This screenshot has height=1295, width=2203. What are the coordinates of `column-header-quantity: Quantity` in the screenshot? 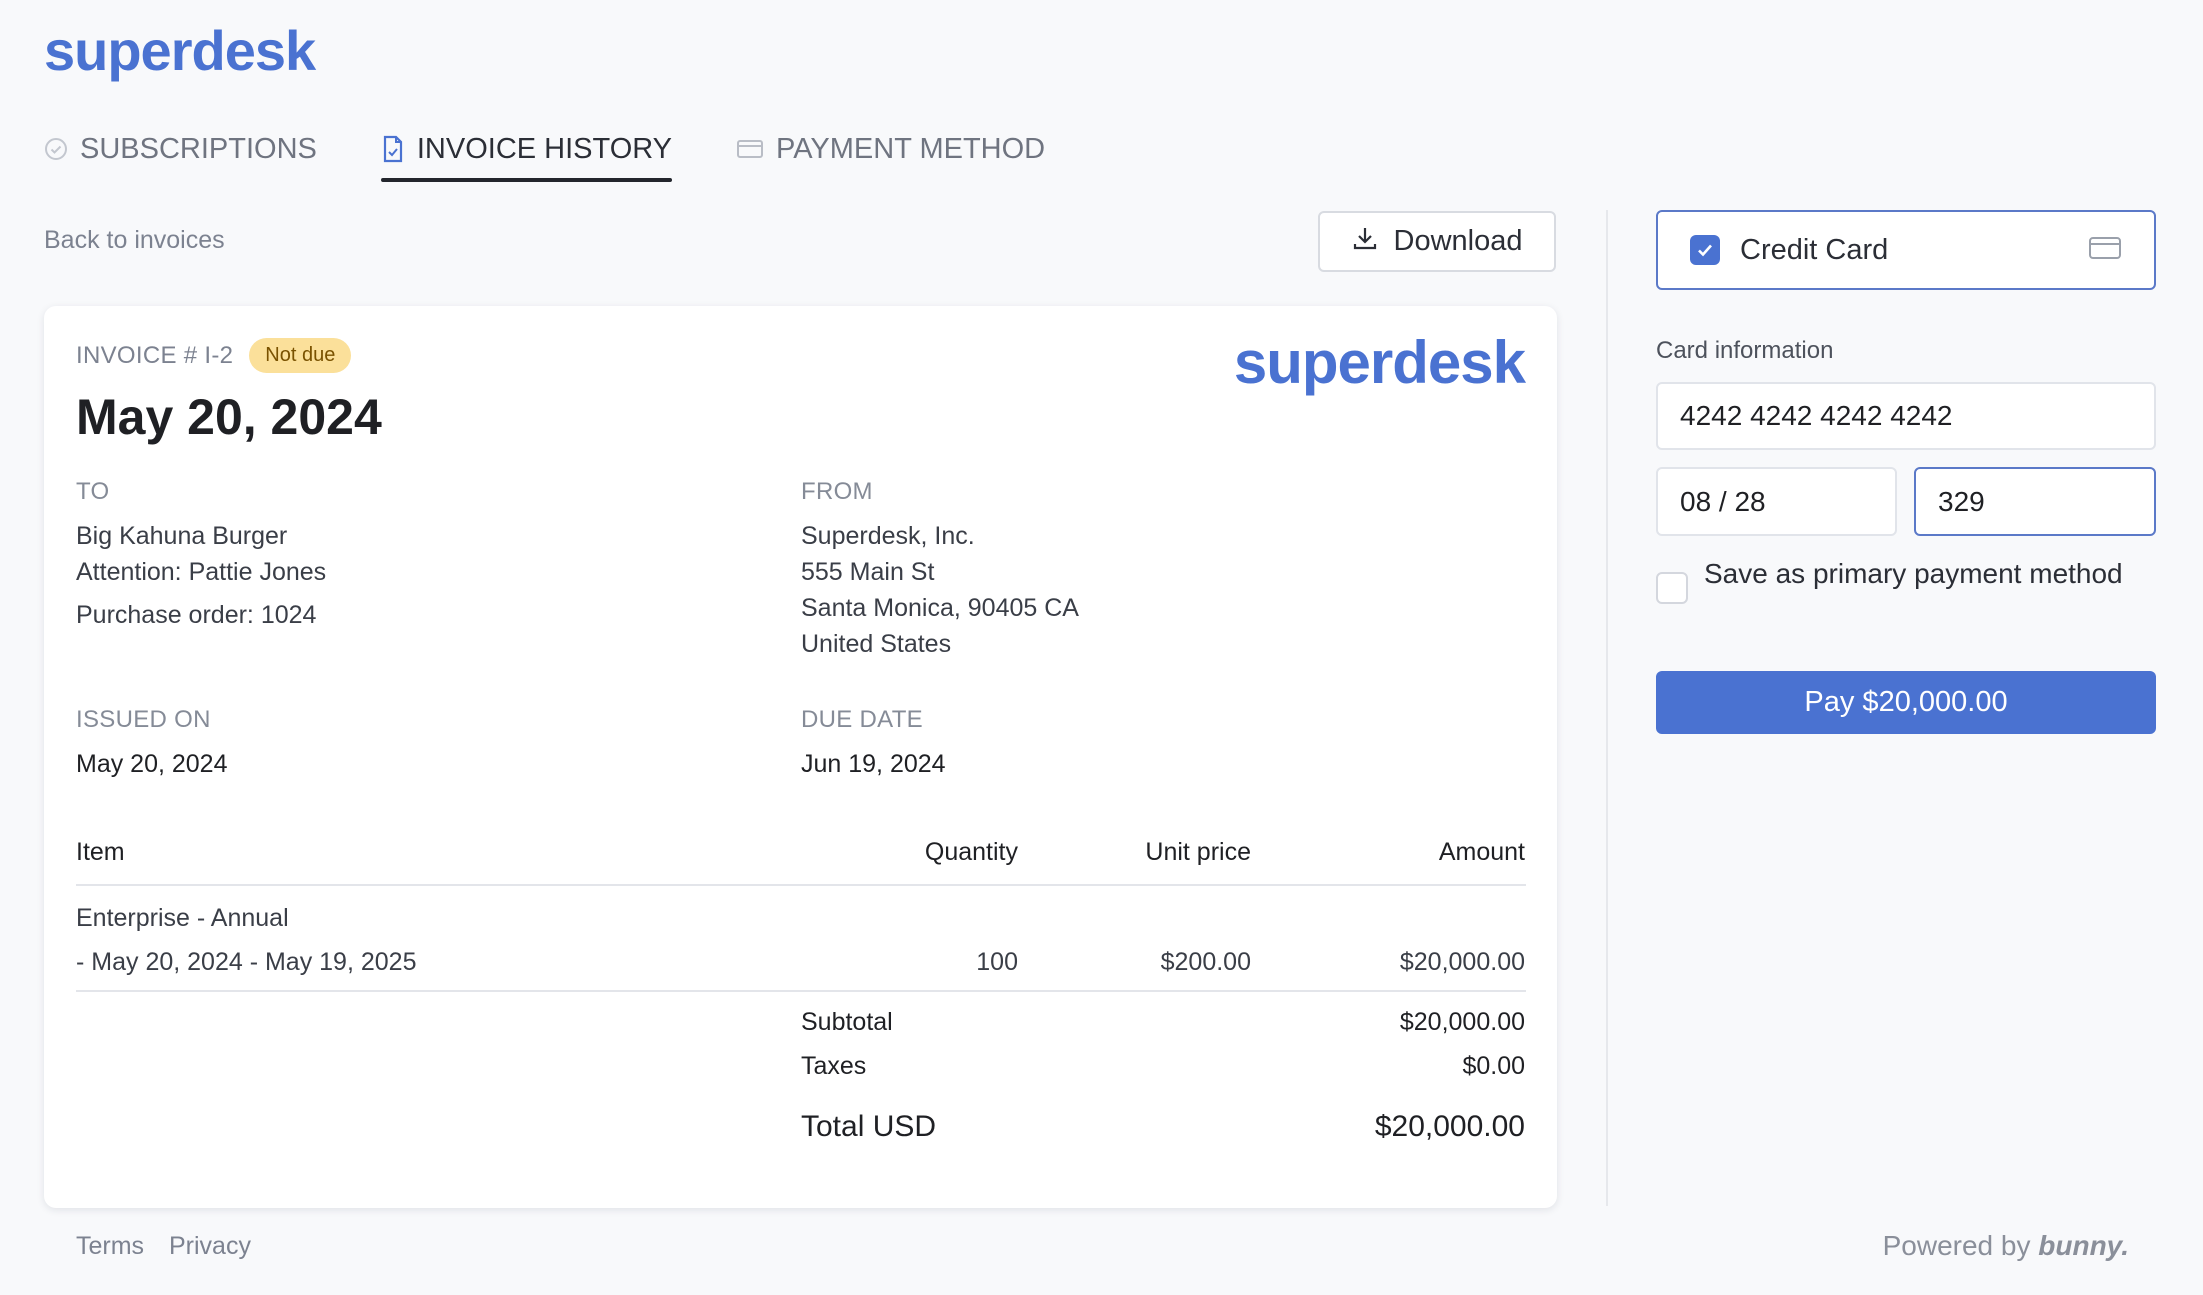 It's located at (971, 852).